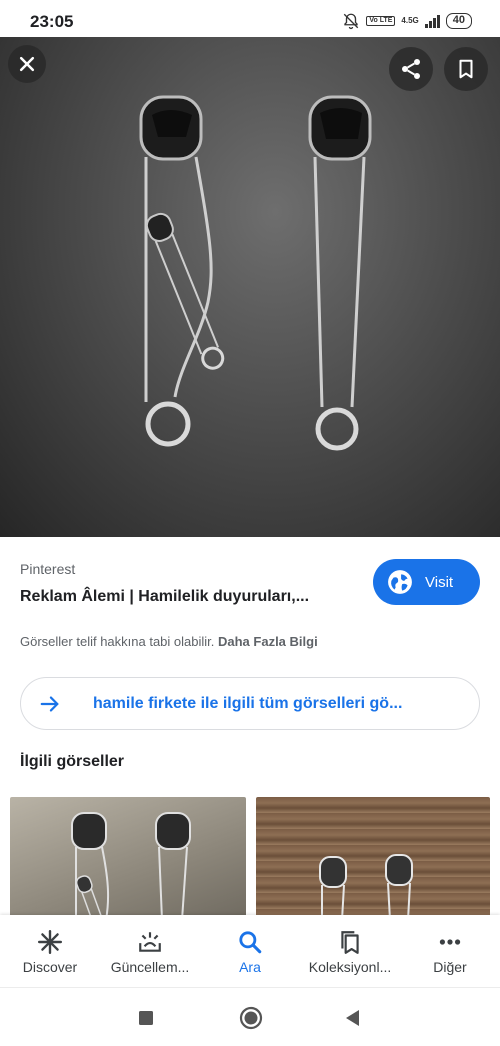  Describe the element at coordinates (351, 21) in the screenshot. I see `notifications-off-icon` at that location.